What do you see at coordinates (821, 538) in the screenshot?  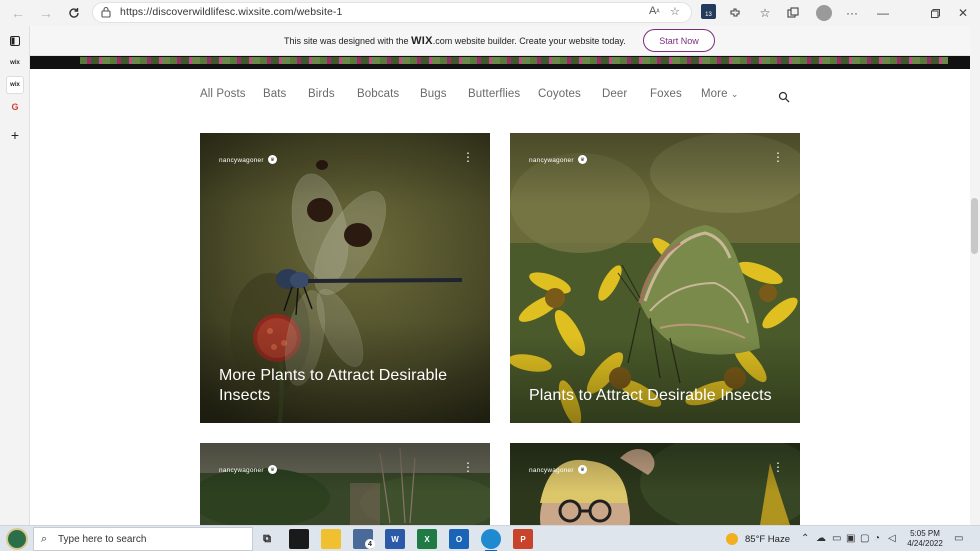 I see `cloud-icon: ☁` at bounding box center [821, 538].